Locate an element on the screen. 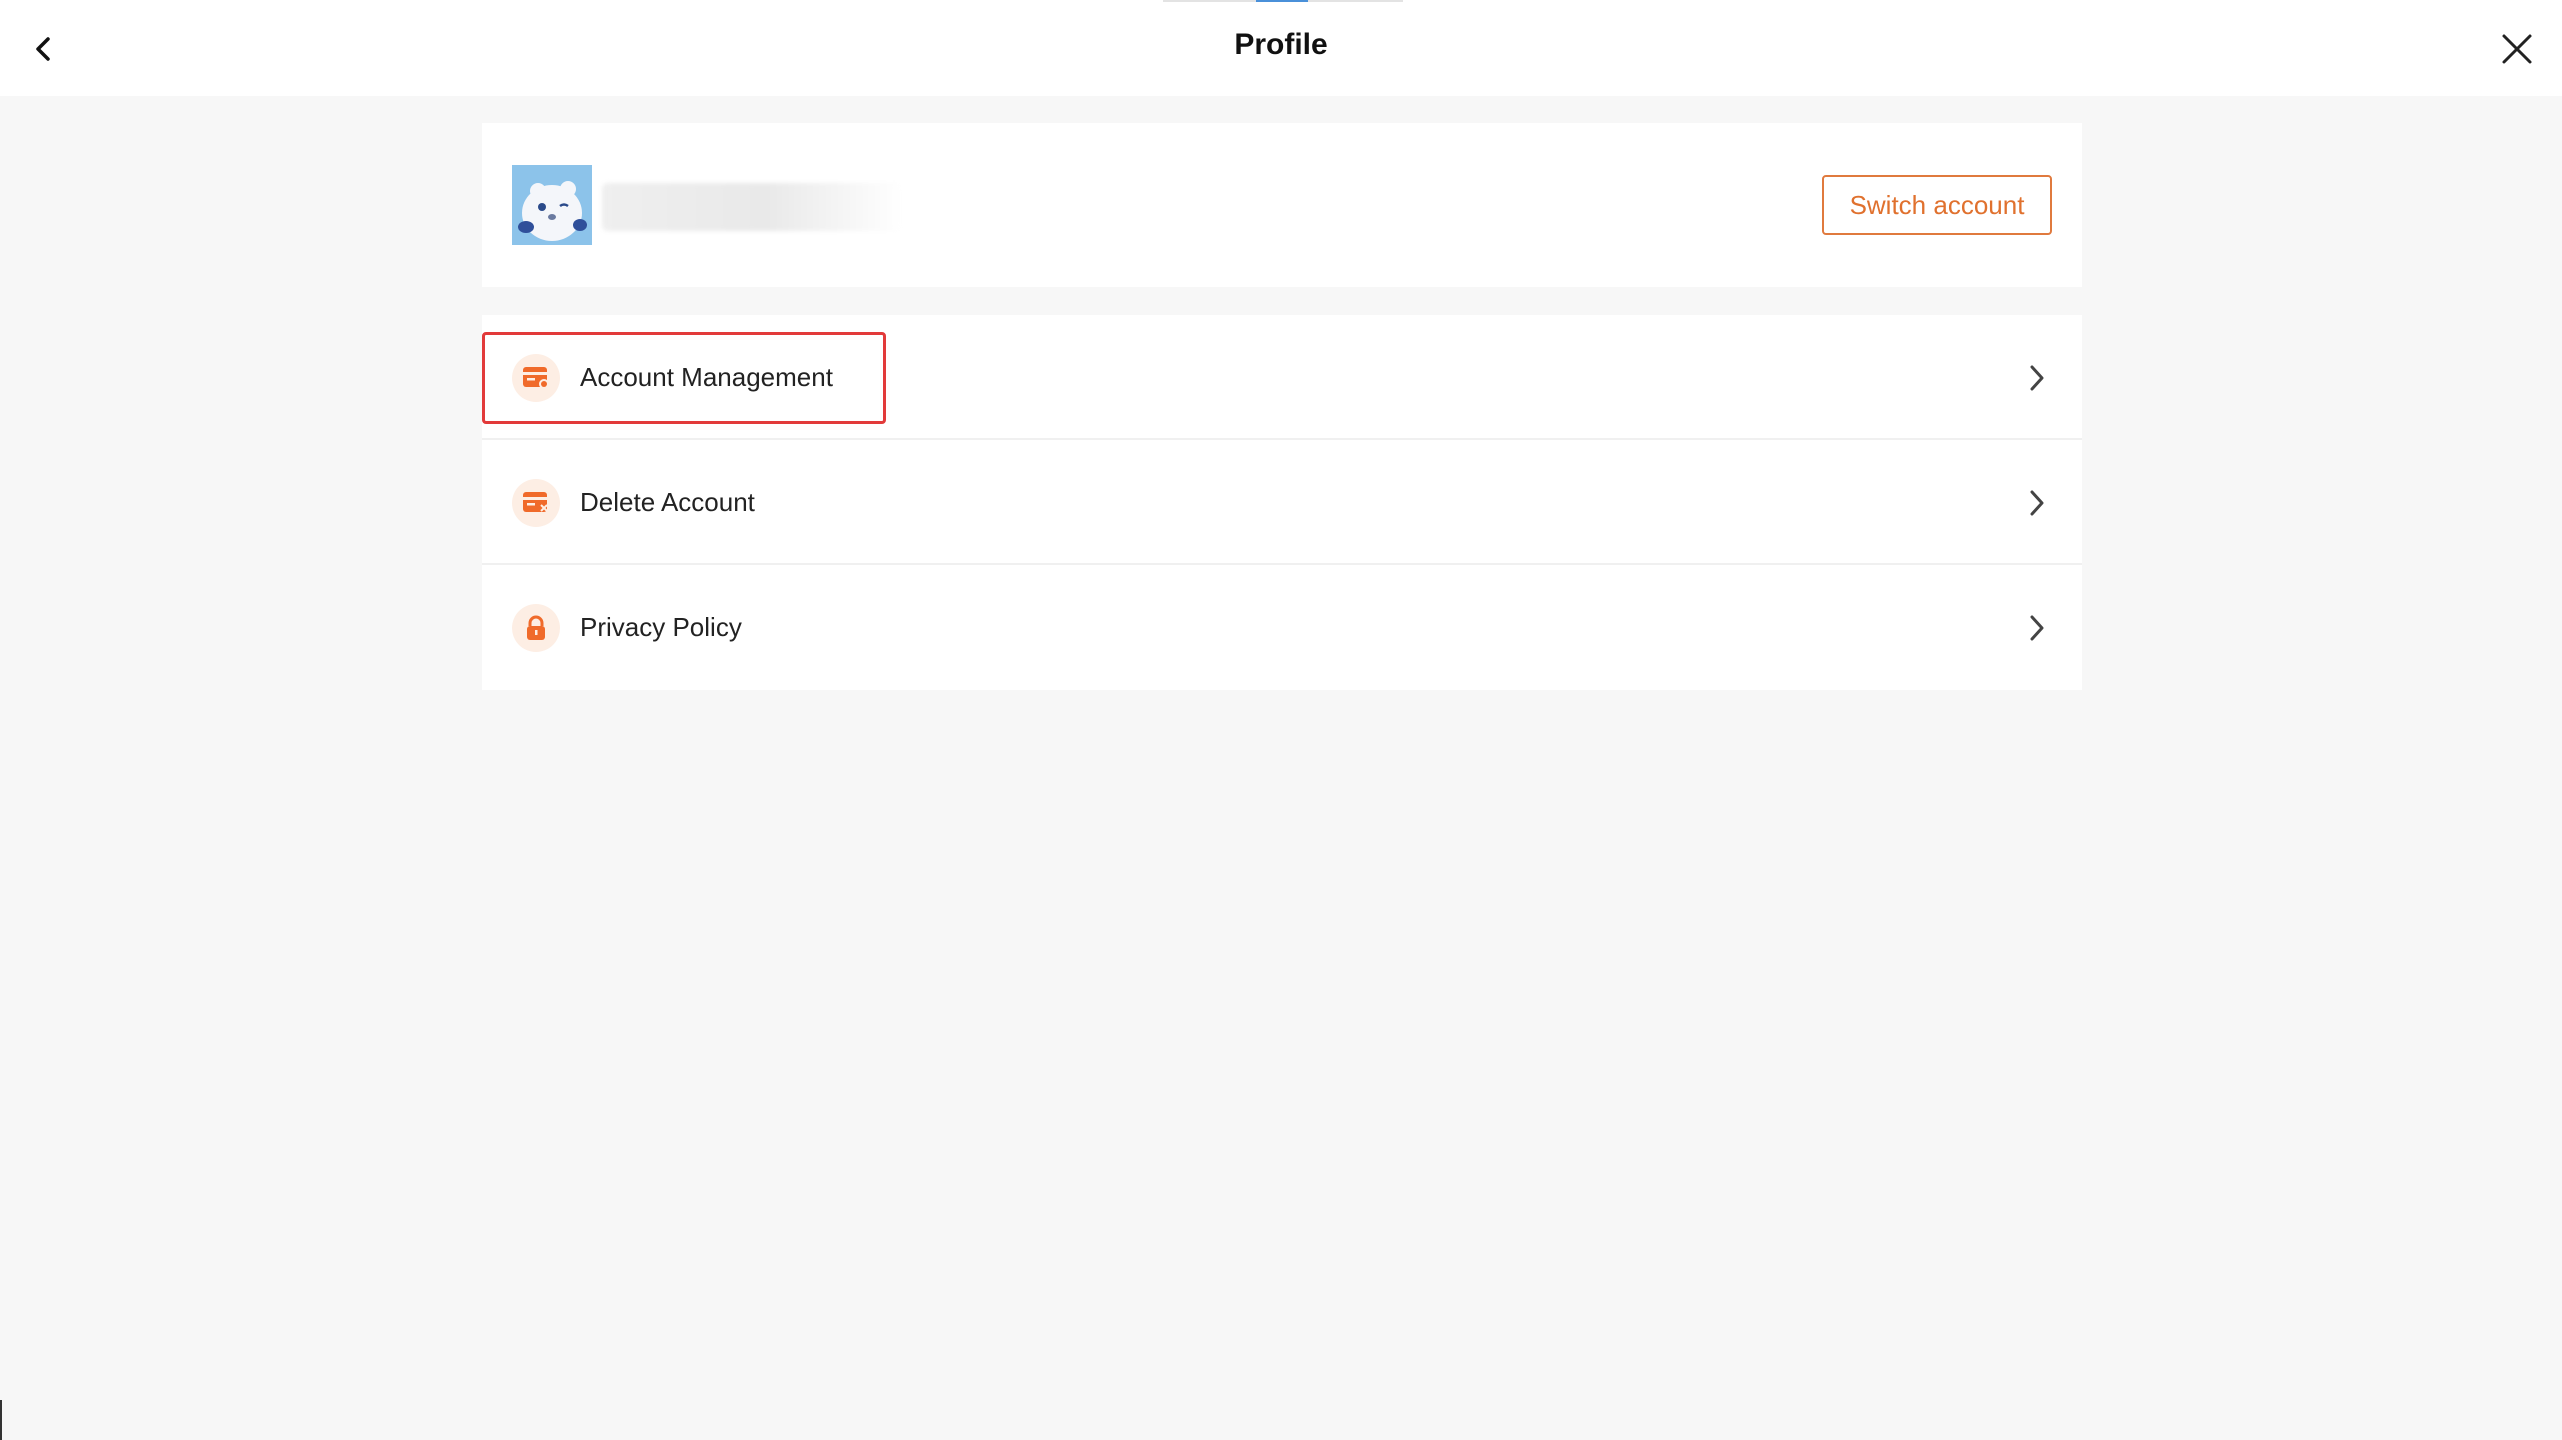 This screenshot has width=2562, height=1440. menu-item-account-management: Account Management is located at coordinates (1282, 377).